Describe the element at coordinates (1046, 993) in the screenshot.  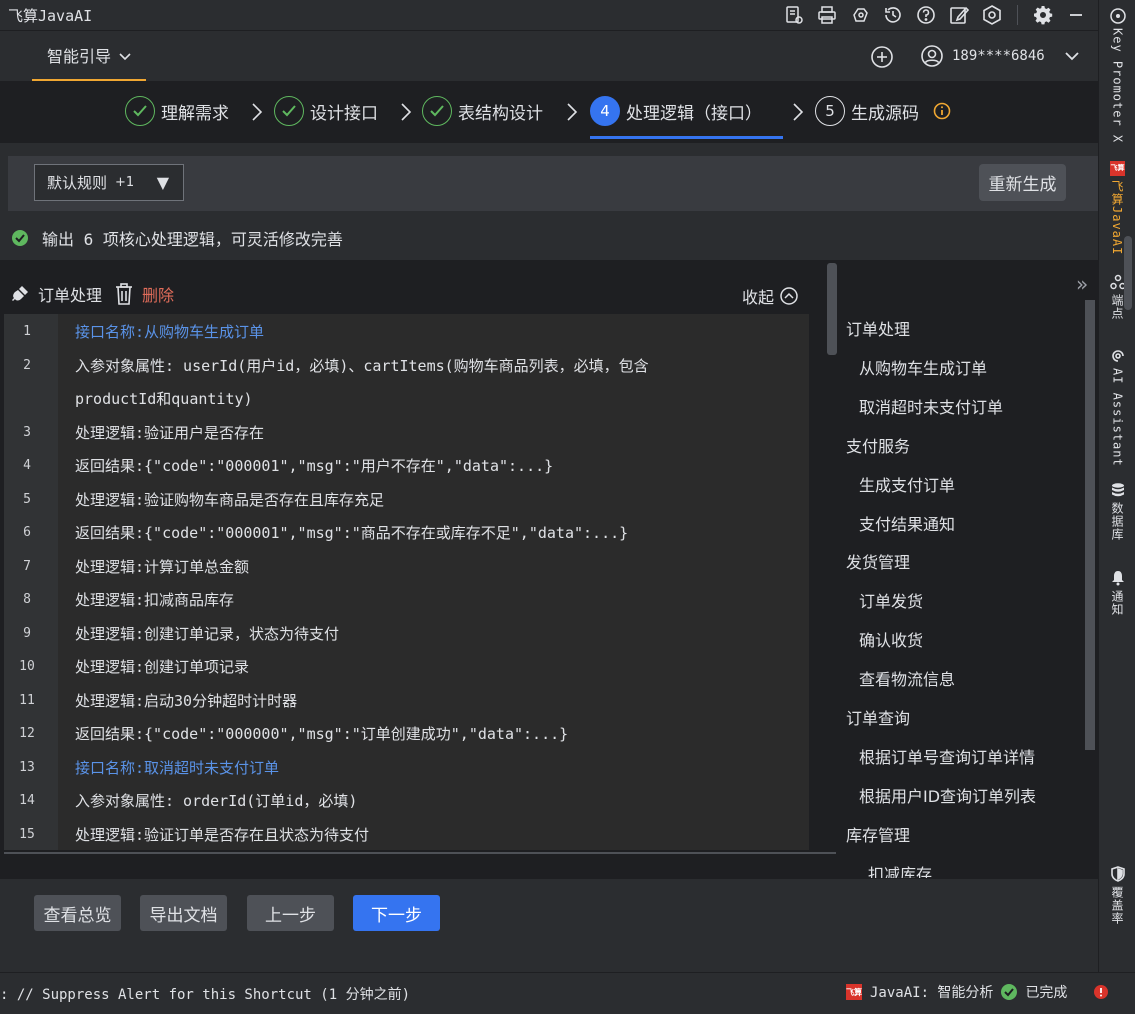
I see `analysis-done-label: 已完成` at that location.